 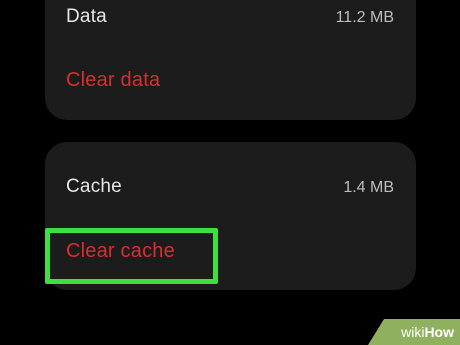 I want to click on watermark-suffix: How, so click(x=439, y=332).